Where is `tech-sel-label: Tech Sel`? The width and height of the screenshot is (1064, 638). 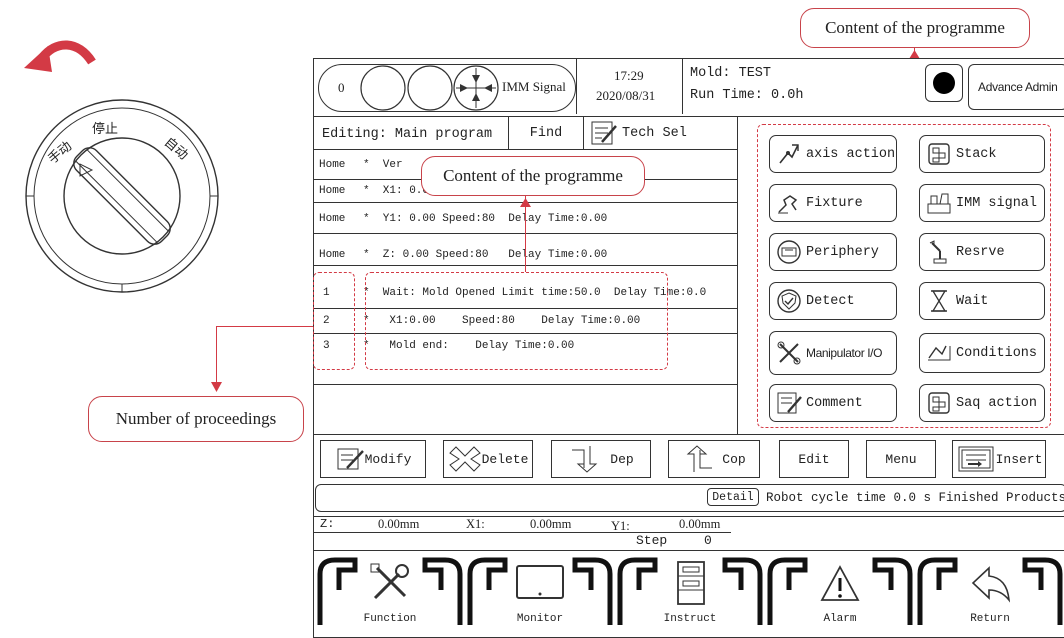
tech-sel-label: Tech Sel is located at coordinates (654, 133).